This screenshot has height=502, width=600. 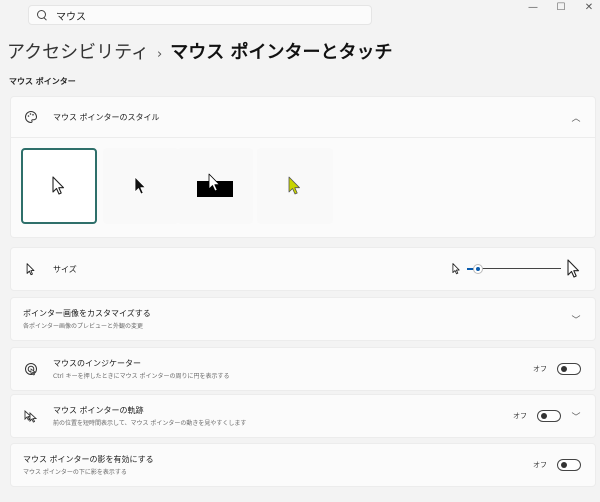 I want to click on section-title: マウス ポインター, so click(x=42, y=81).